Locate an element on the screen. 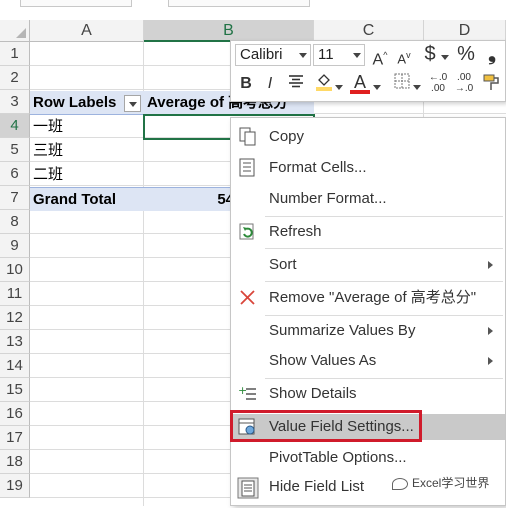 This screenshot has width=506, height=508. row-header-5: 5 is located at coordinates (15, 150).